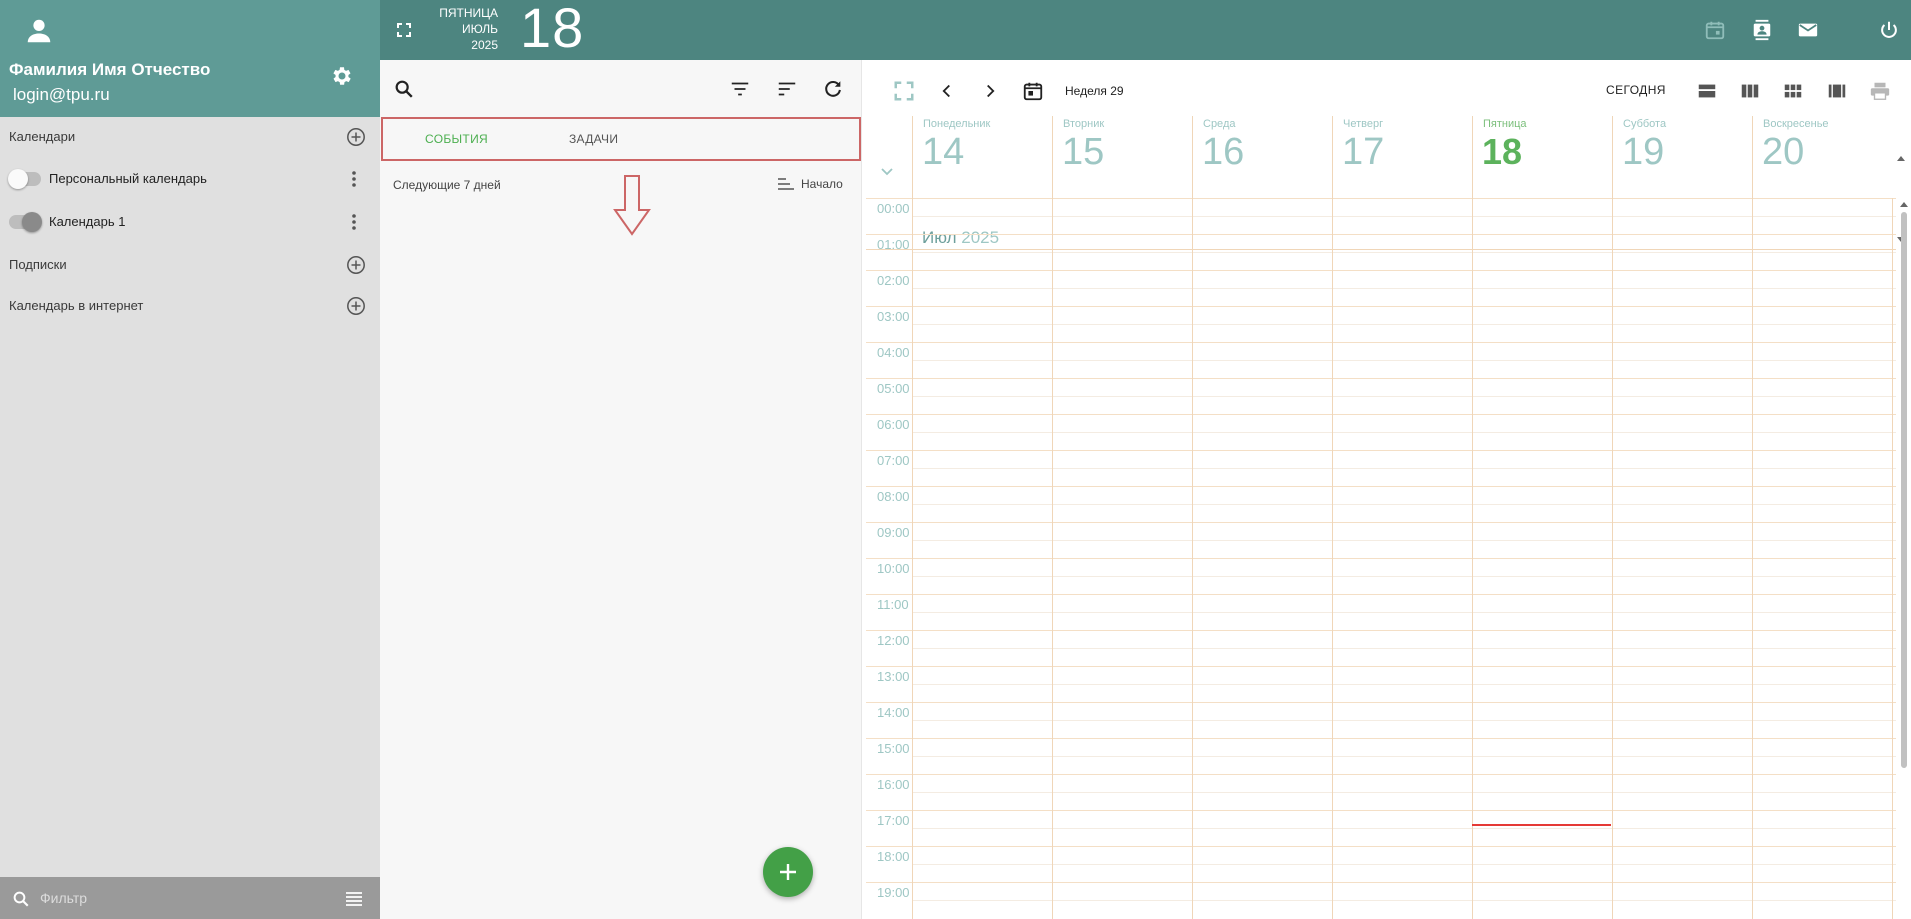 The image size is (1911, 919). Describe the element at coordinates (893, 856) in the screenshot. I see `hour-label: 18:00` at that location.